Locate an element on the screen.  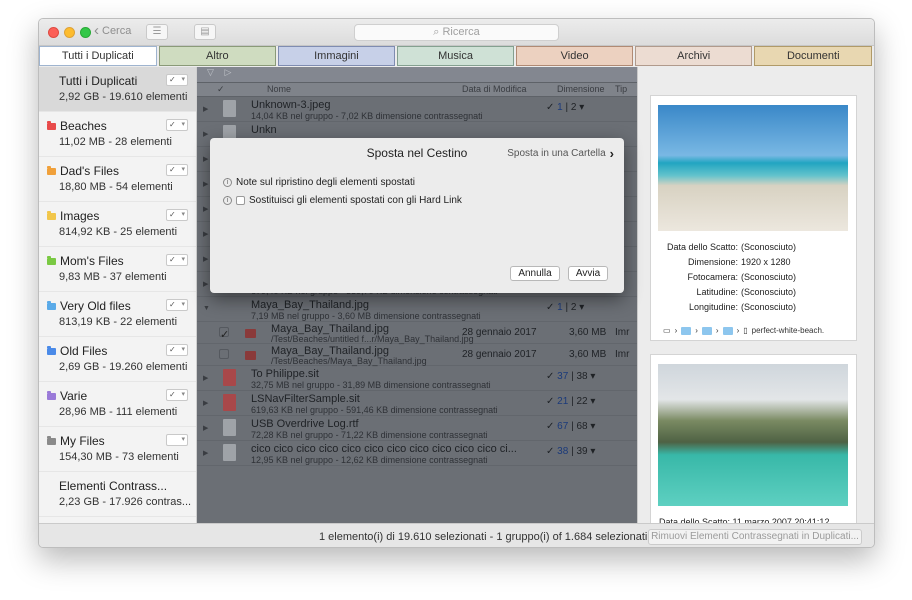
sidebar-item: Mom's Files 9,83 MB - 37 elementi ✓ ▾ is located at coordinates (117, 269).